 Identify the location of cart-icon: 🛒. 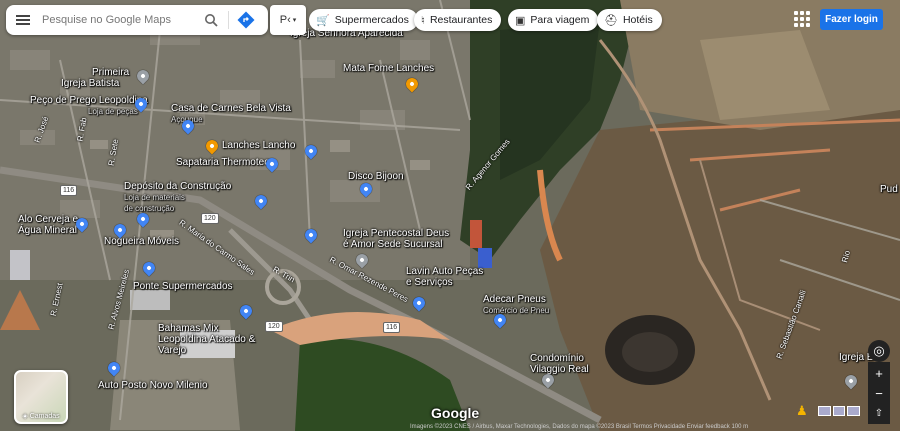
(323, 20).